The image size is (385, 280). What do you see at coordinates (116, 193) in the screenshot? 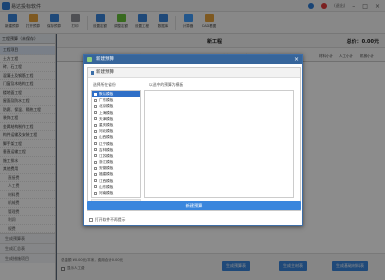
I see `province-item: 河南模板` at bounding box center [116, 193].